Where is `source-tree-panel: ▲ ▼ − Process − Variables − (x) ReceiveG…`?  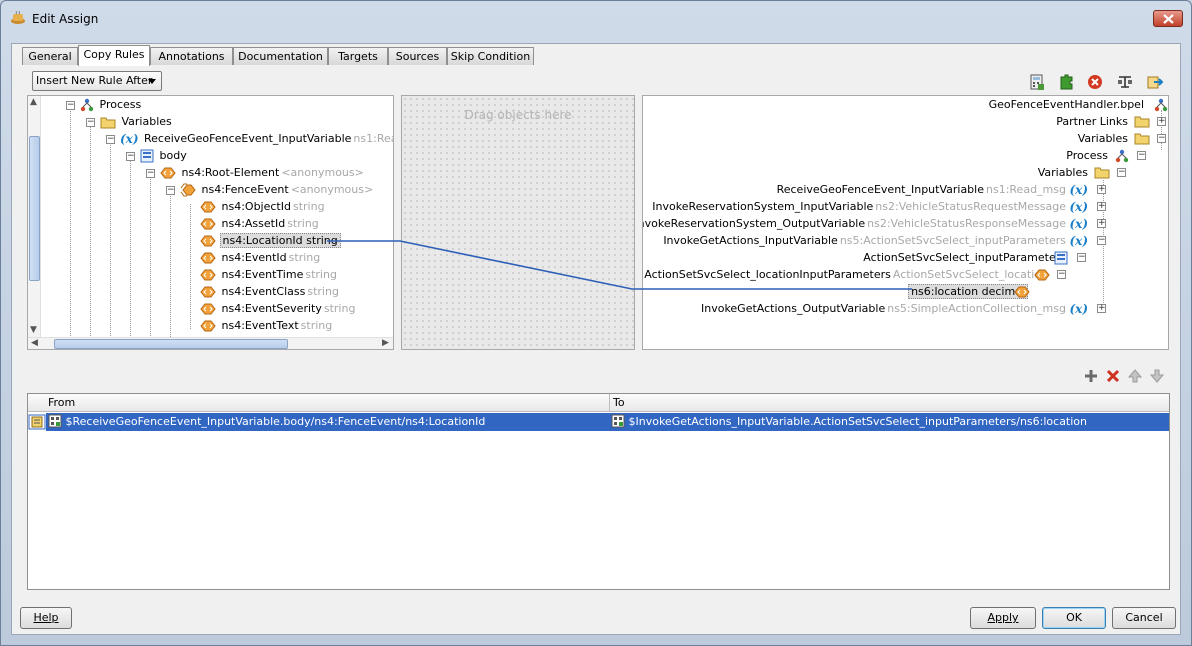 source-tree-panel: ▲ ▼ − Process − Variables − (x) ReceiveG… is located at coordinates (210, 222).